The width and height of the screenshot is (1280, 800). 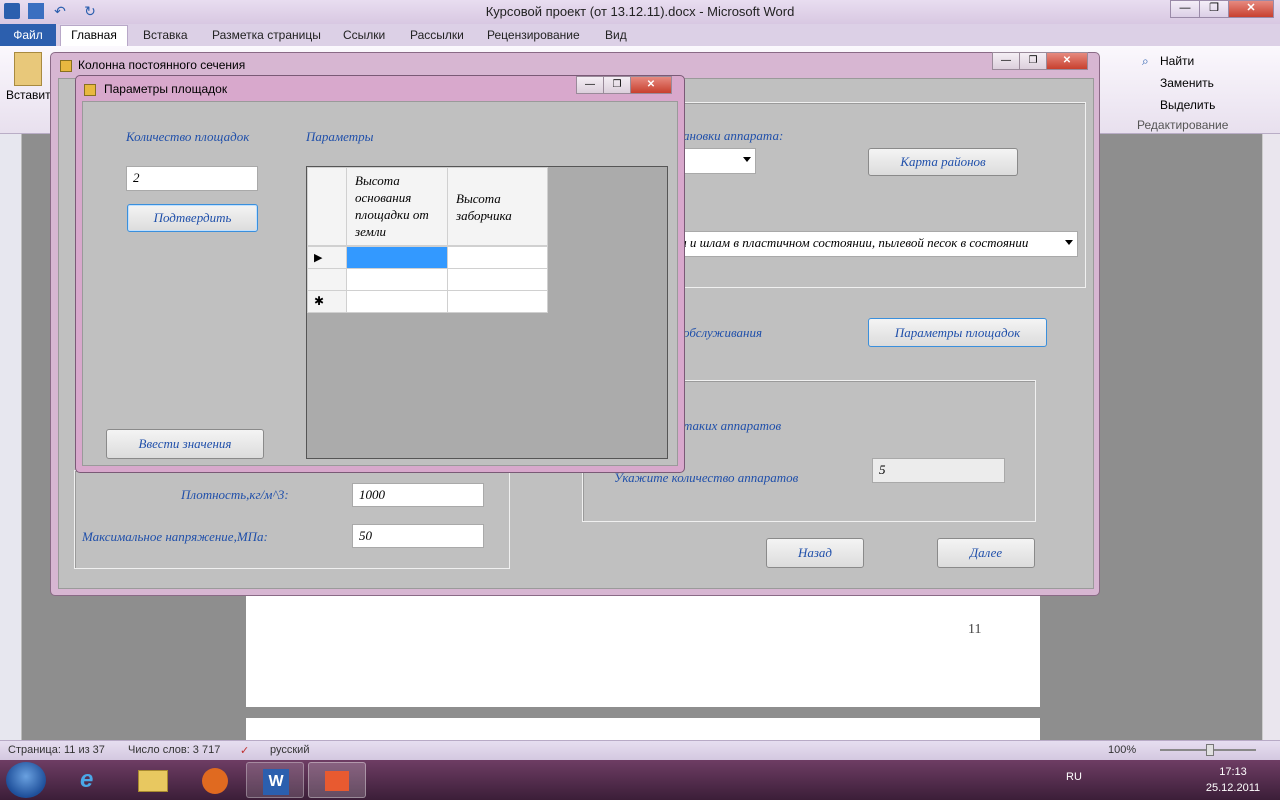 I want to click on ie-taskbar-icon: e, so click(x=91, y=780).